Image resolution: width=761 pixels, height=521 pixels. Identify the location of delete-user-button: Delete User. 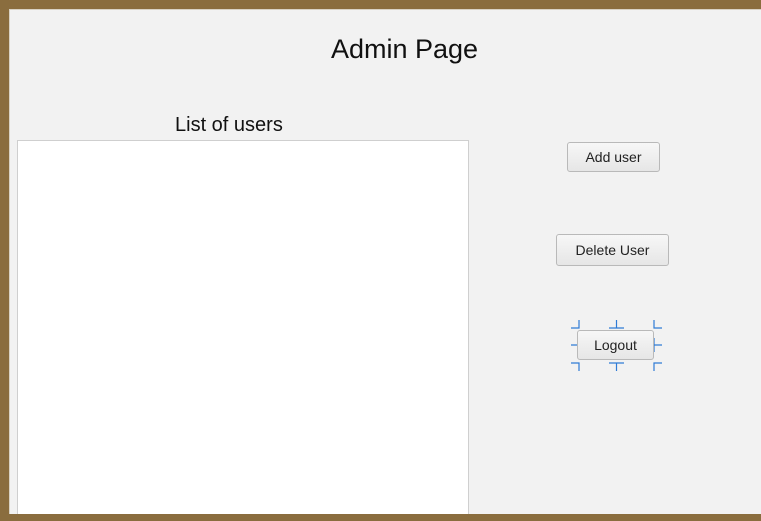
(612, 250).